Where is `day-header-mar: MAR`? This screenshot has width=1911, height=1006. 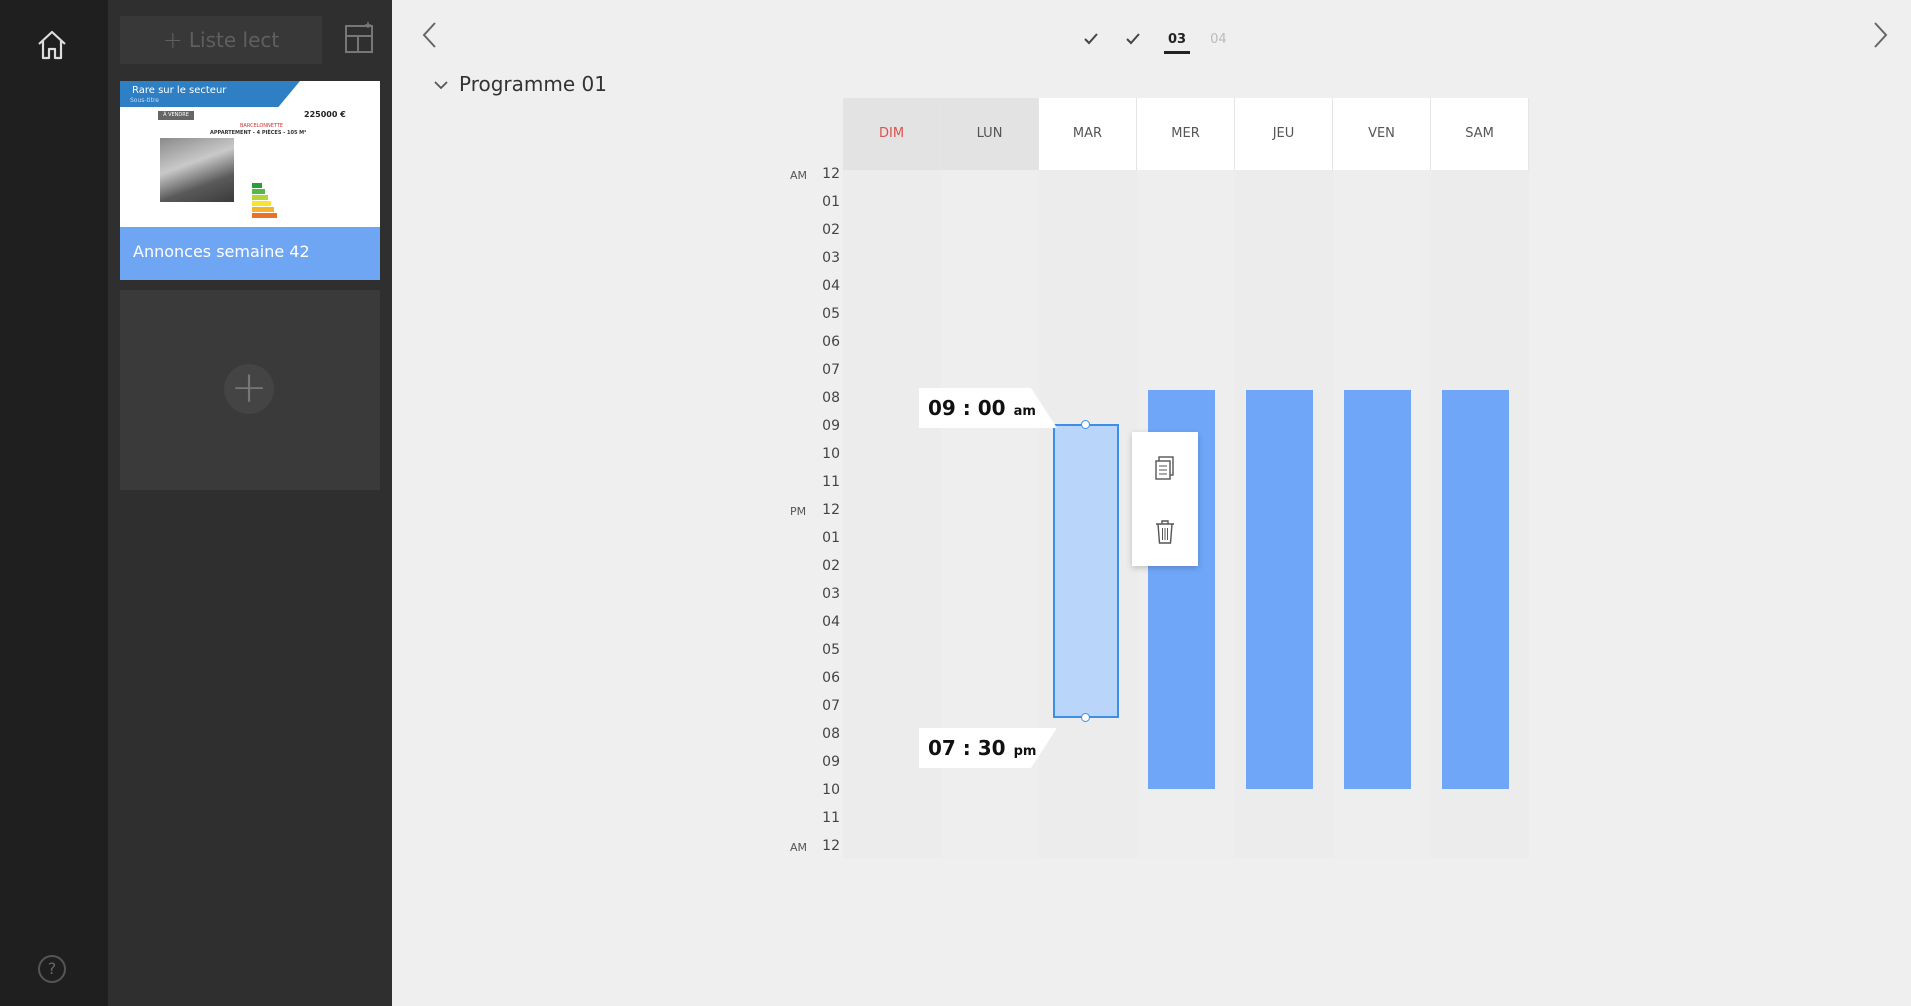 day-header-mar: MAR is located at coordinates (1088, 134).